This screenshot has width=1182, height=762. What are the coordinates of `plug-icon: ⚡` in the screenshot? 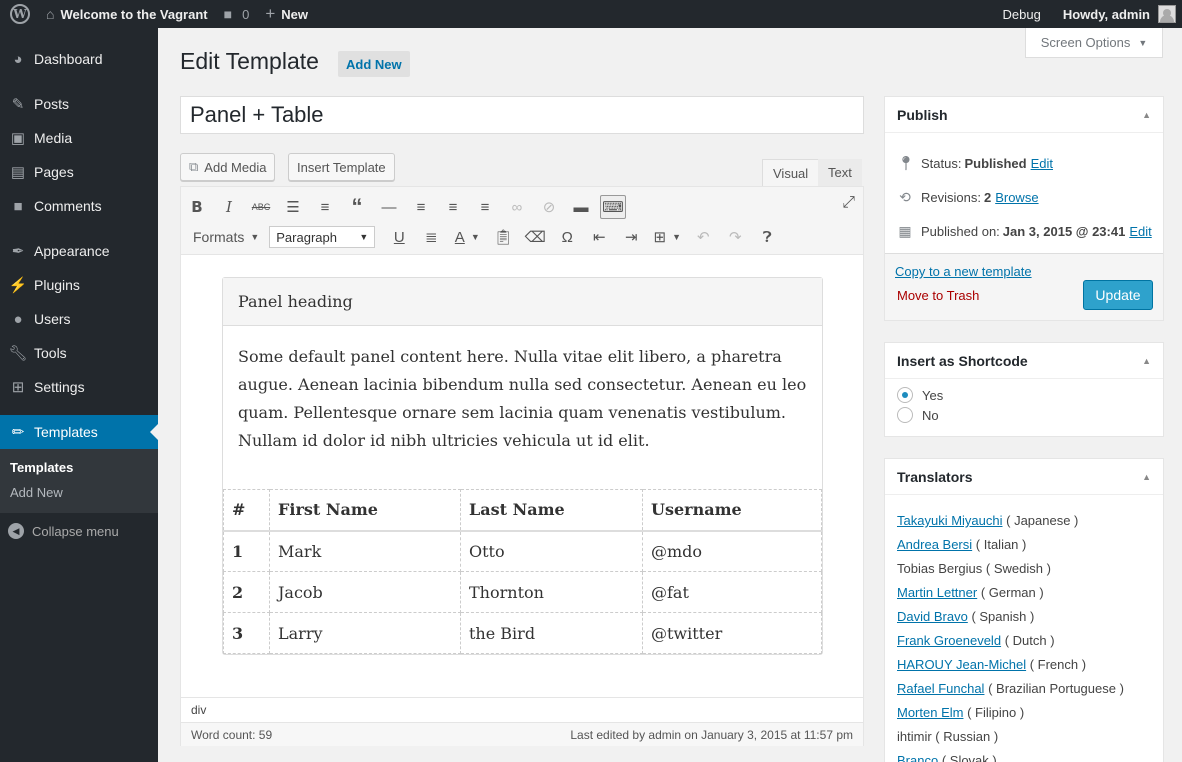 It's located at (18, 285).